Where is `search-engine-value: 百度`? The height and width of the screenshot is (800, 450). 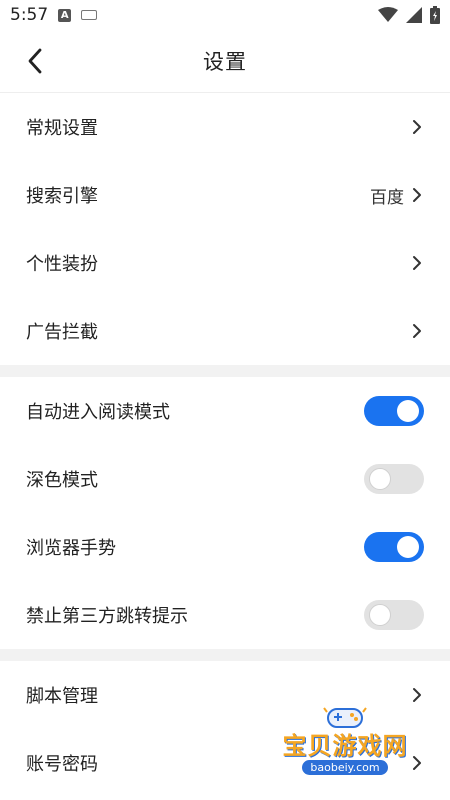
search-engine-value: 百度 is located at coordinates (387, 197).